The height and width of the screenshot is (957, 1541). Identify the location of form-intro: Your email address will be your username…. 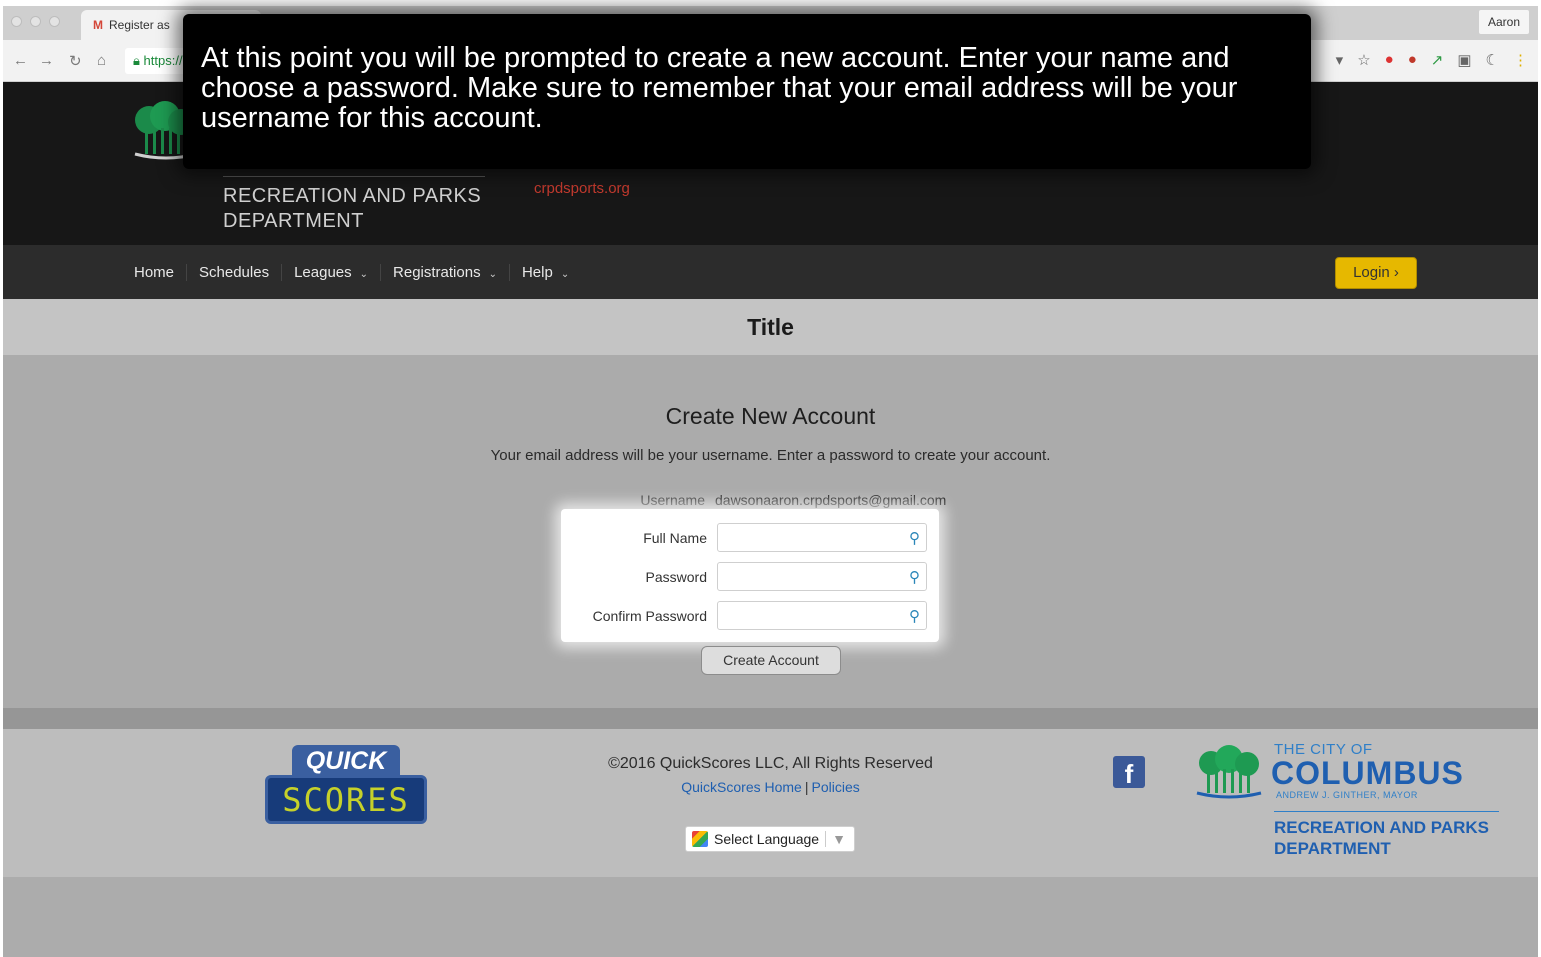
(770, 455).